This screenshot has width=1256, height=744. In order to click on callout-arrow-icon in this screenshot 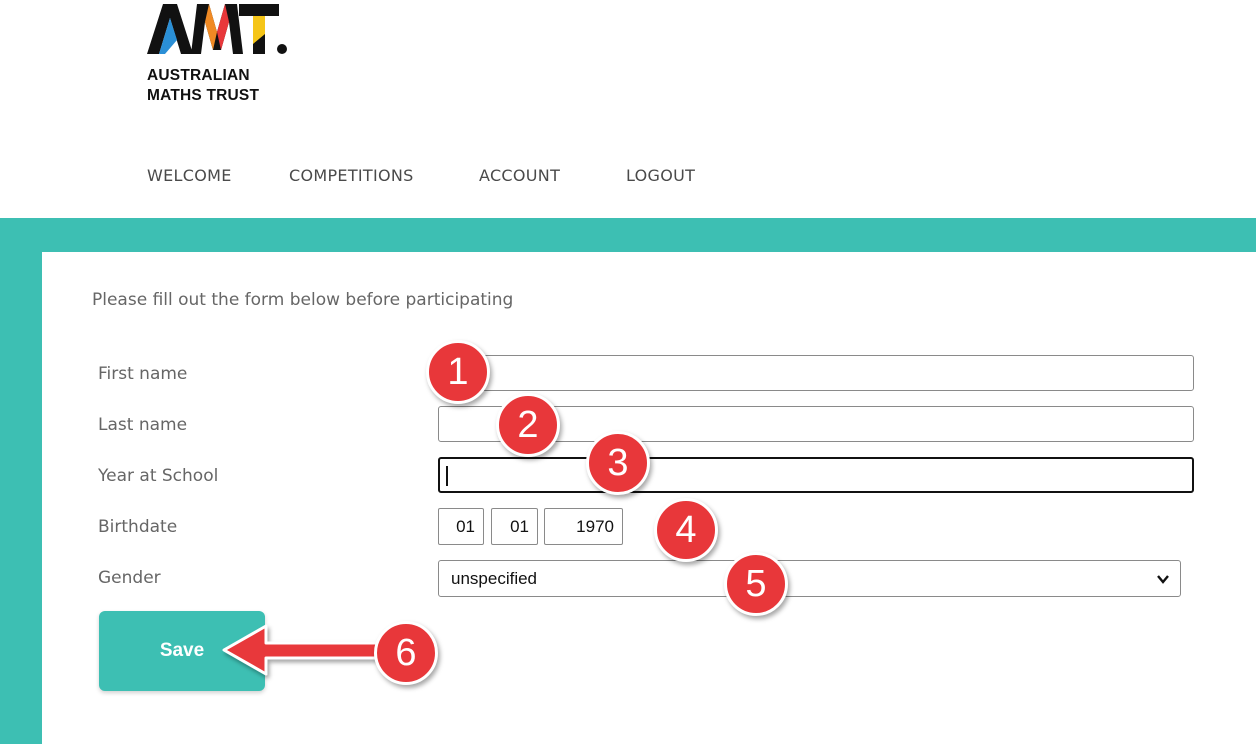, I will do `click(302, 650)`.